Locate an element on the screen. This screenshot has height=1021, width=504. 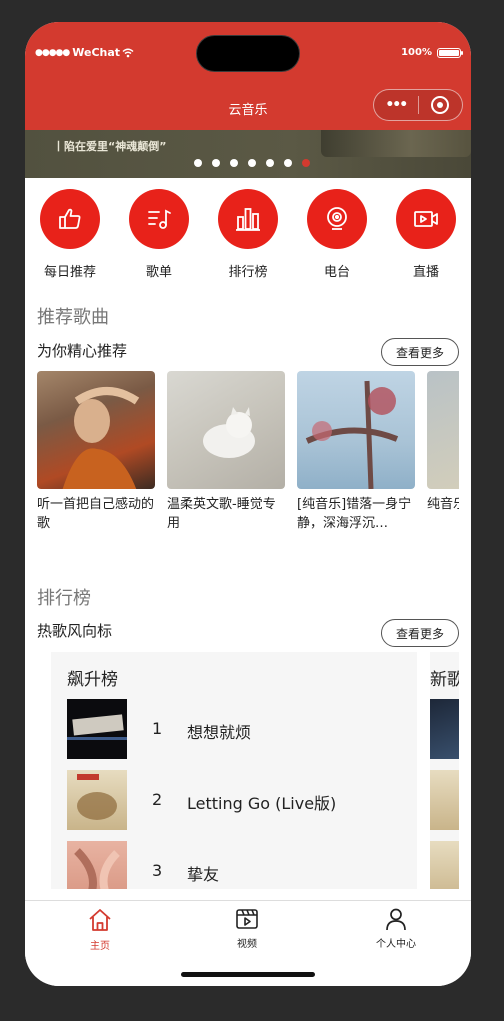
quick-nav-playlist: 歌单 is located at coordinates (159, 234).